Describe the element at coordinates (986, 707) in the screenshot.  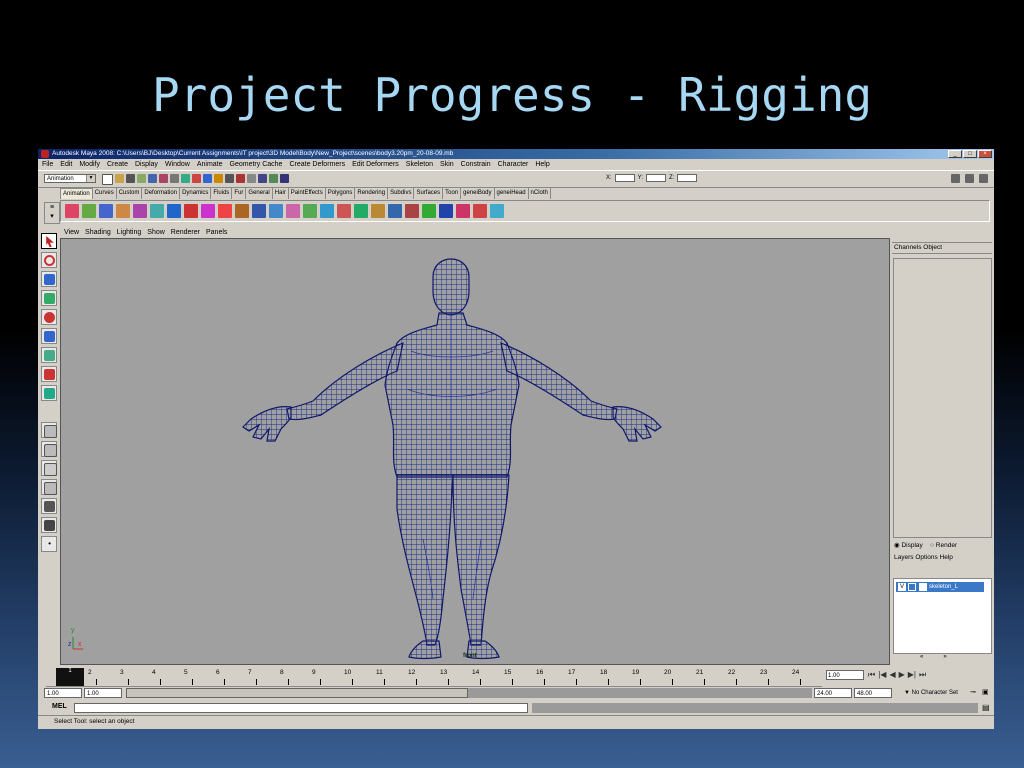
I see `script-editor-icon: ▤` at that location.